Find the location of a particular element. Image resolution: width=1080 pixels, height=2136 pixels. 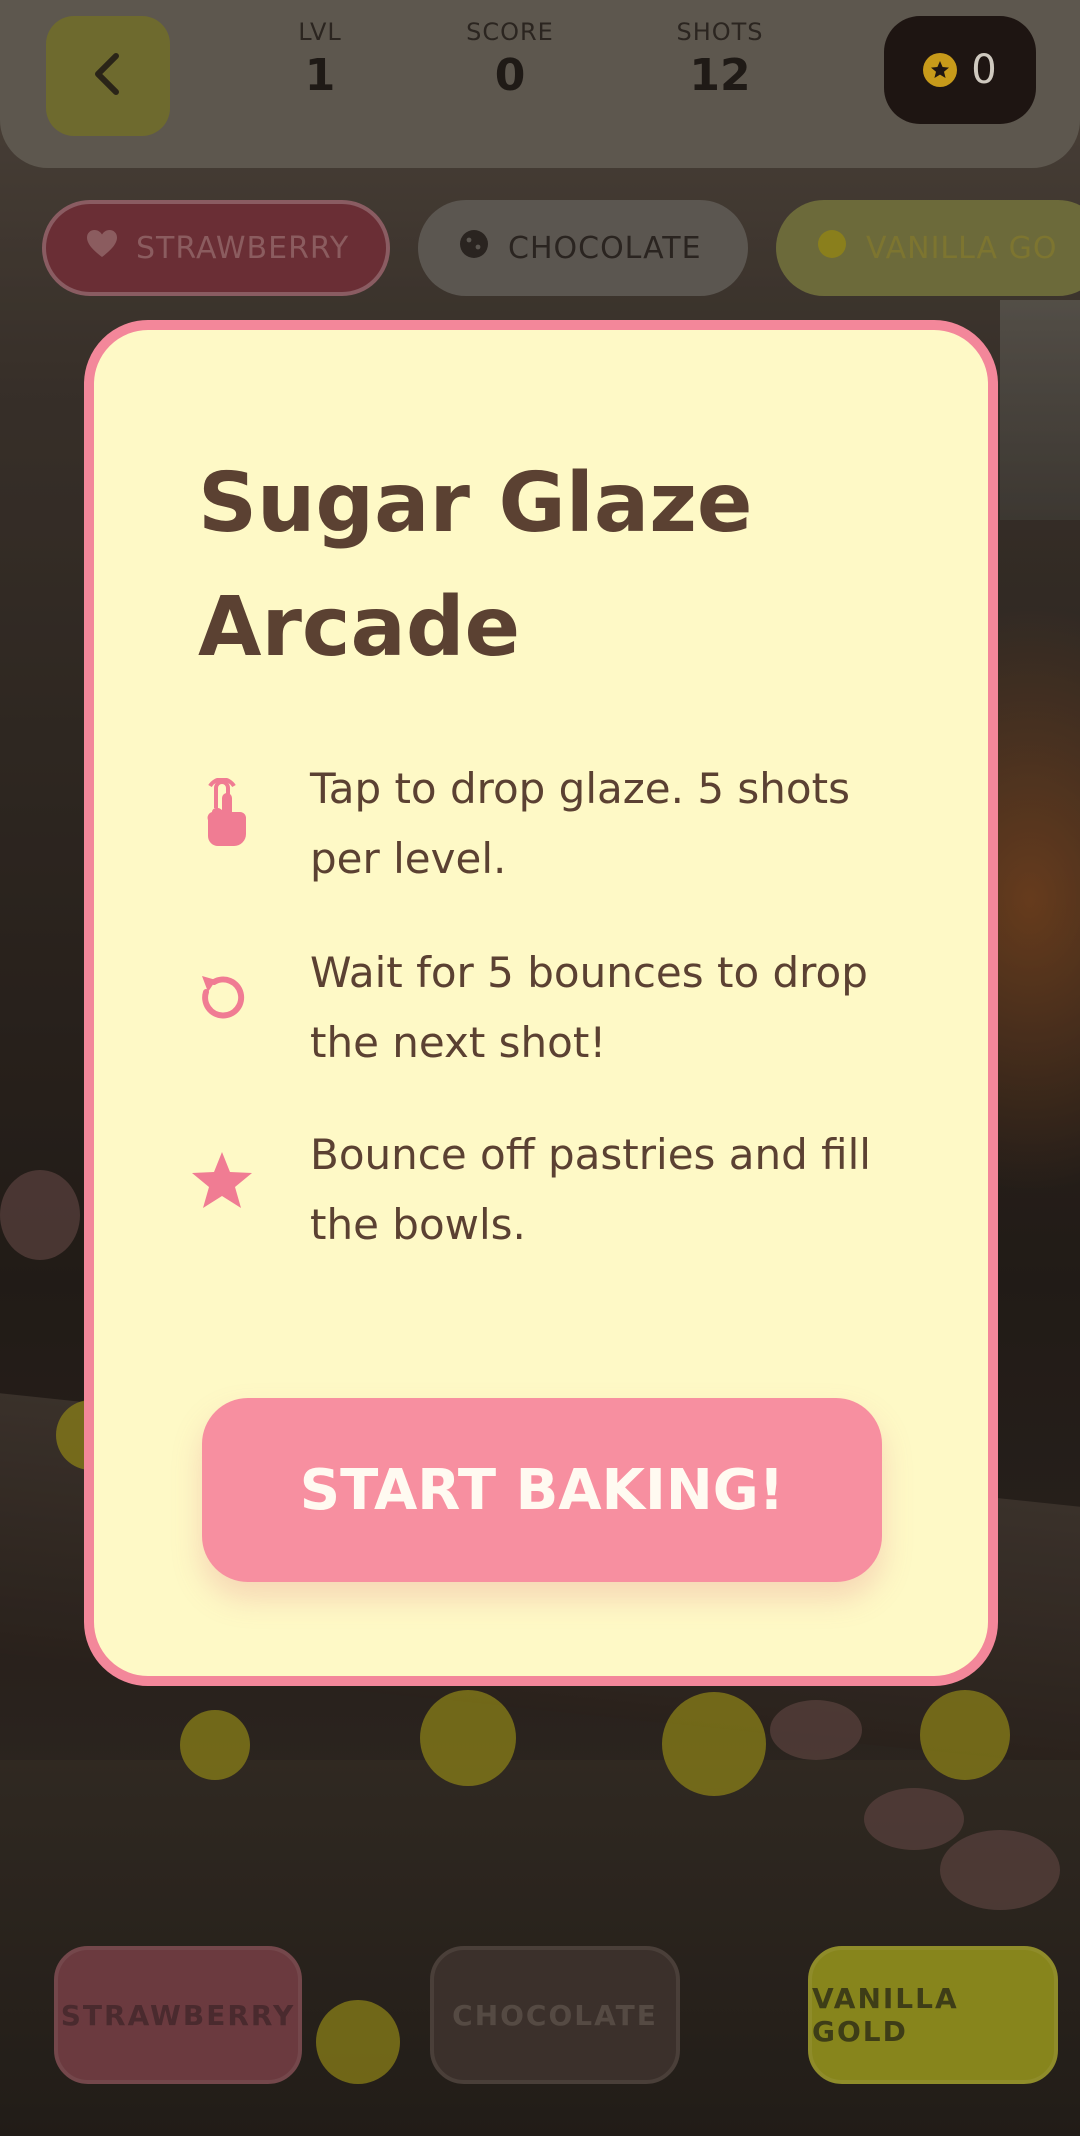

chip-label: CHOCOLATE is located at coordinates (605, 248).